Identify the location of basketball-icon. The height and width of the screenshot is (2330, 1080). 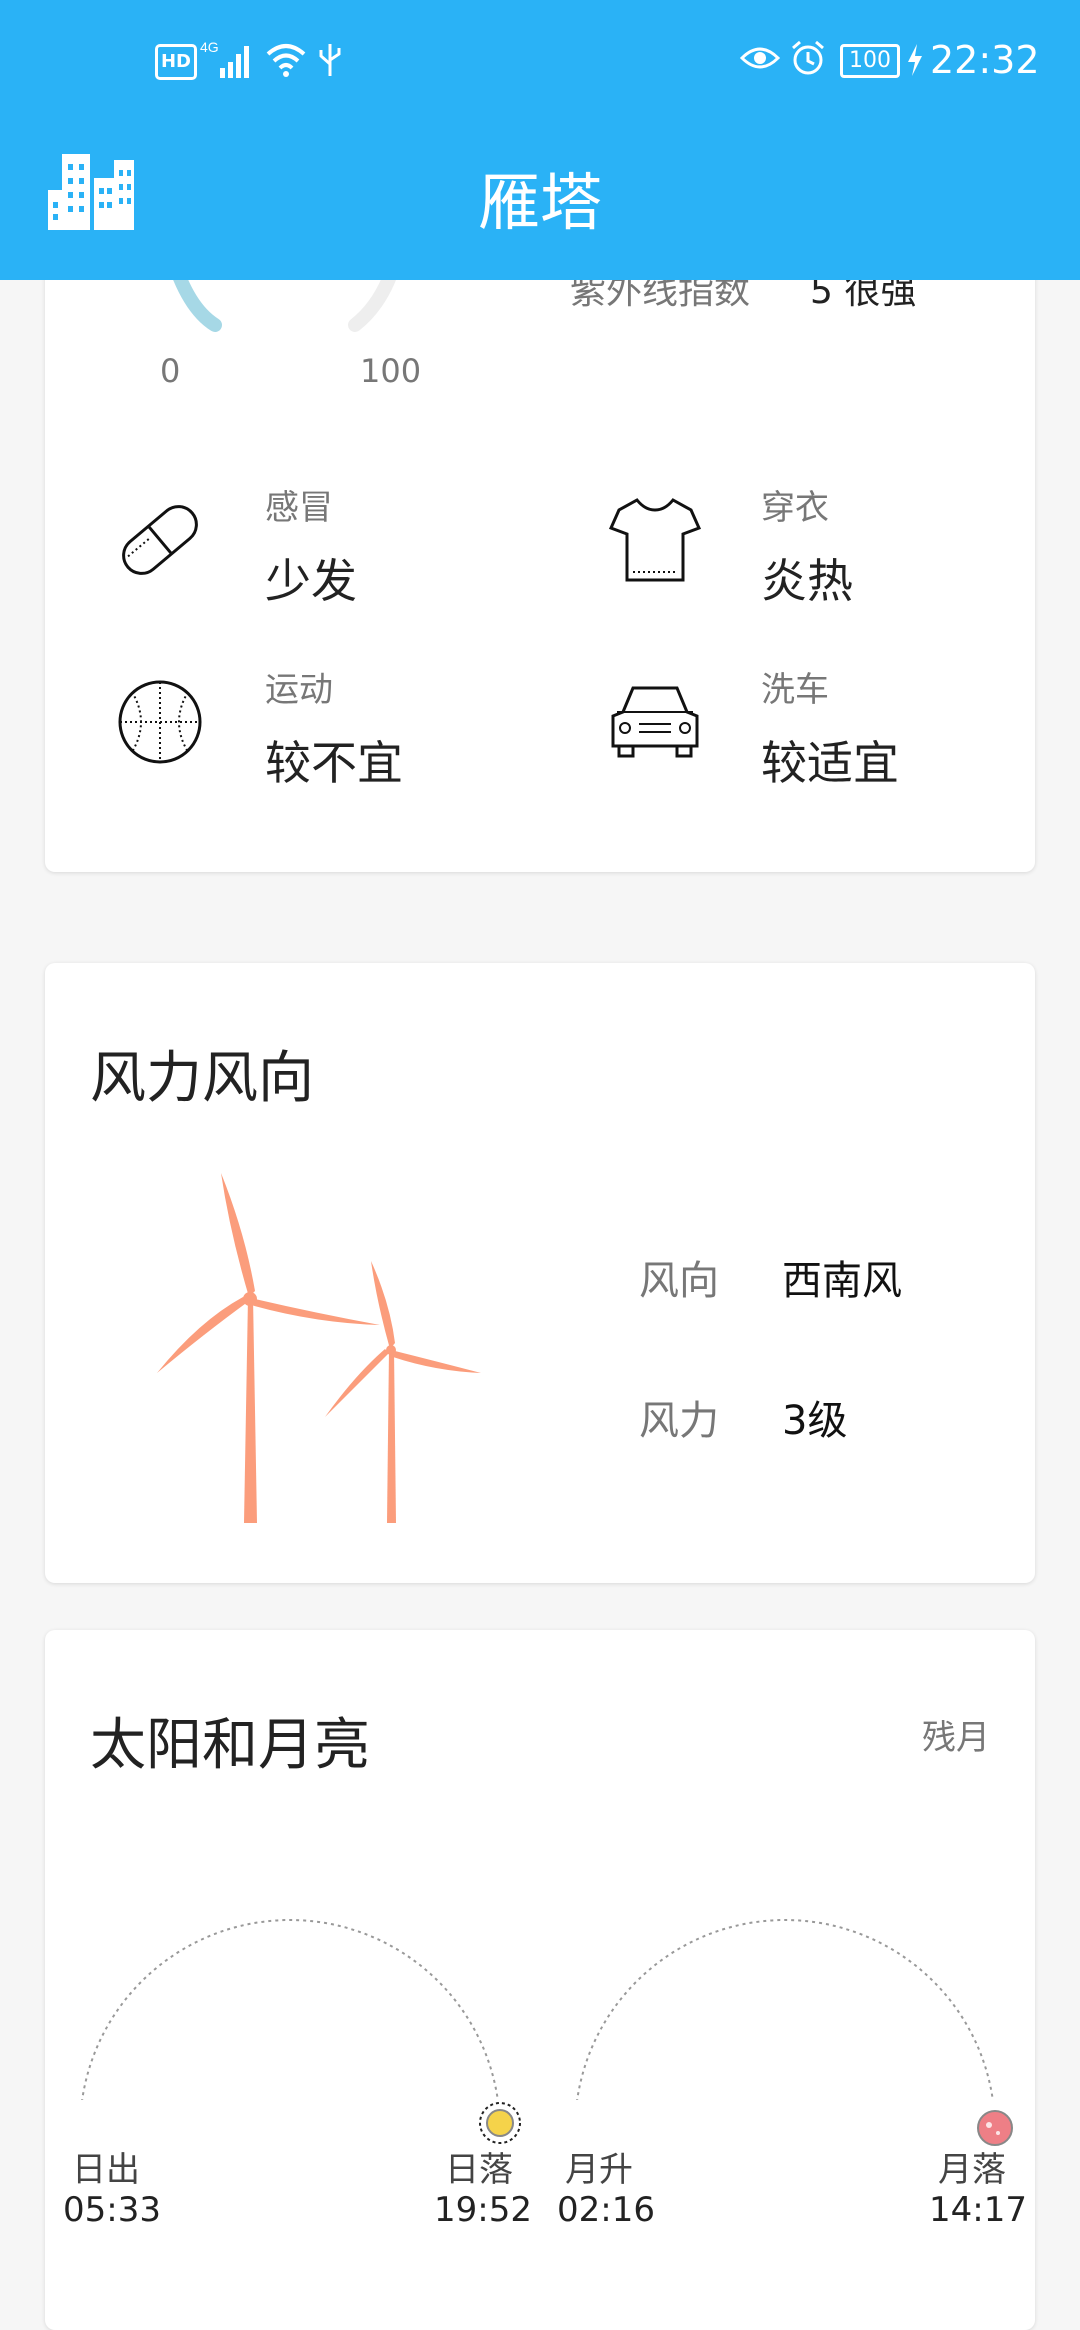
(160, 722).